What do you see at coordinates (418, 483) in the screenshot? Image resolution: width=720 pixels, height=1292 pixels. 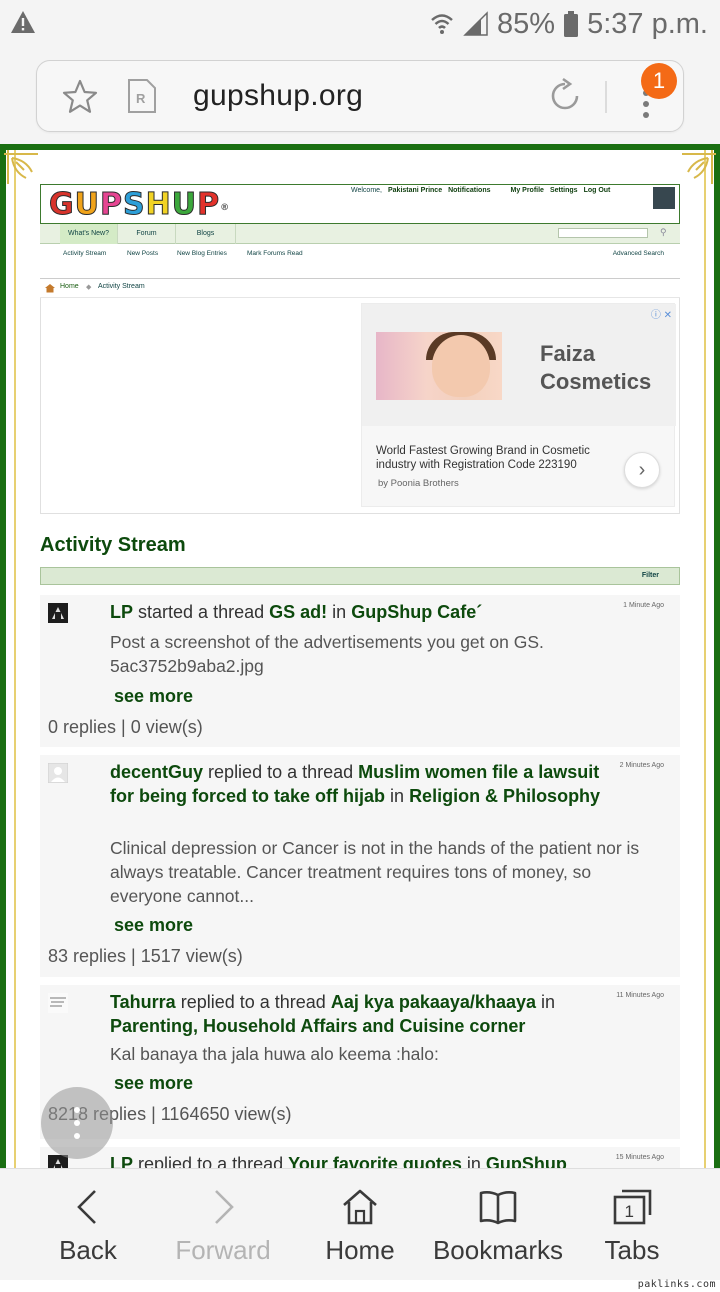 I see `ad-advertiser: by Poonia Brothers` at bounding box center [418, 483].